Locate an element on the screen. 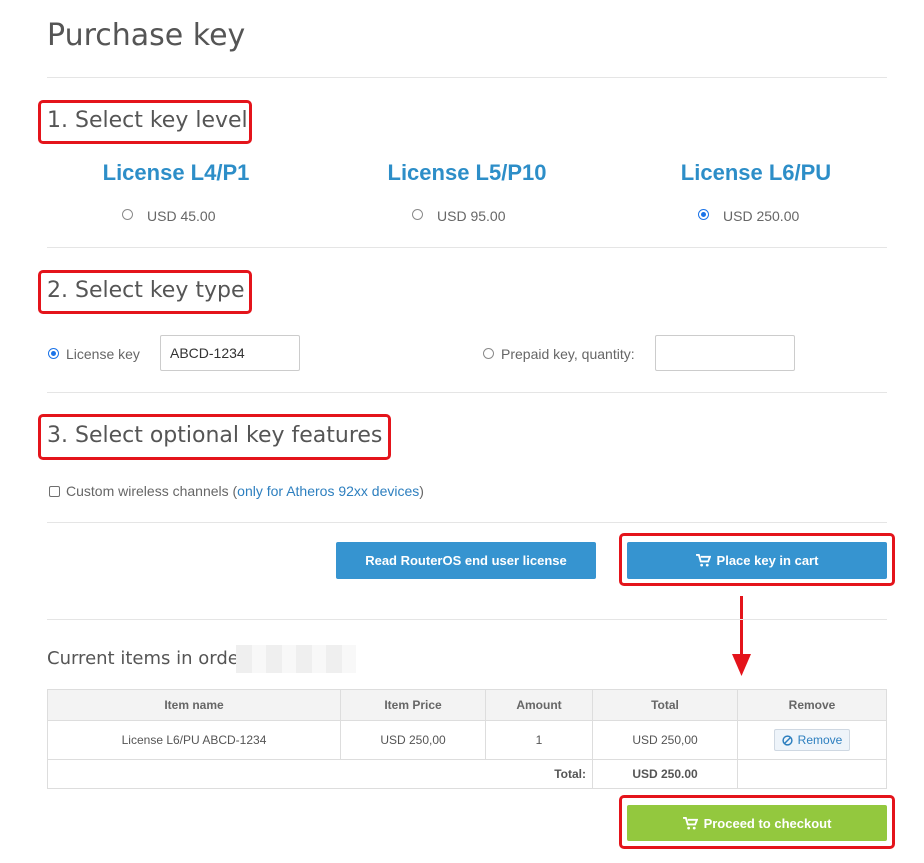  cell-amount: 1 is located at coordinates (539, 740).